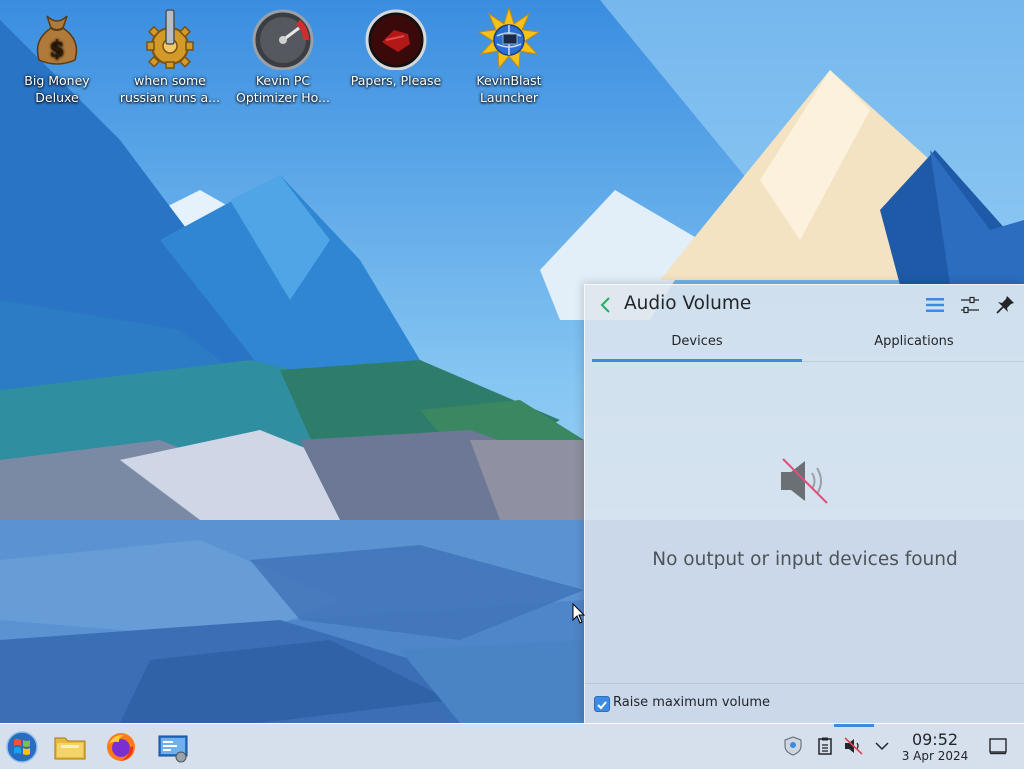 This screenshot has width=1024, height=769. I want to click on menu-button, so click(935, 305).